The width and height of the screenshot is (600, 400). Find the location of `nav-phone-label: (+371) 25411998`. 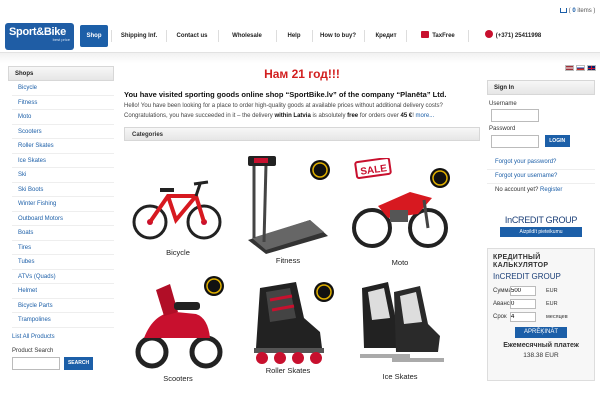

nav-phone-label: (+371) 25411998 is located at coordinates (518, 36).